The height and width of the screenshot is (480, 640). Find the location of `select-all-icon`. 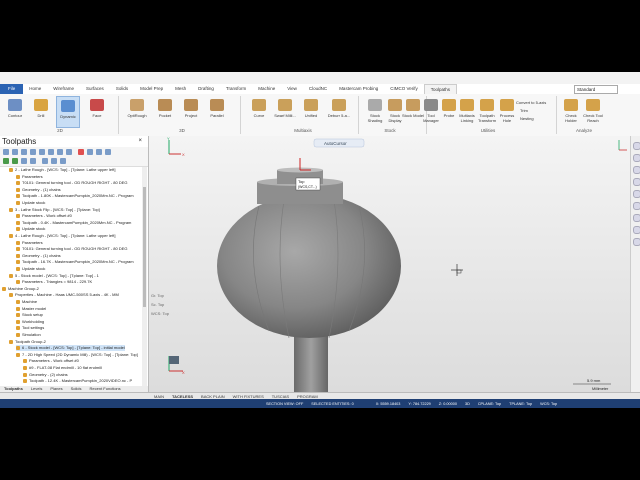

select-all-icon is located at coordinates (6, 152).